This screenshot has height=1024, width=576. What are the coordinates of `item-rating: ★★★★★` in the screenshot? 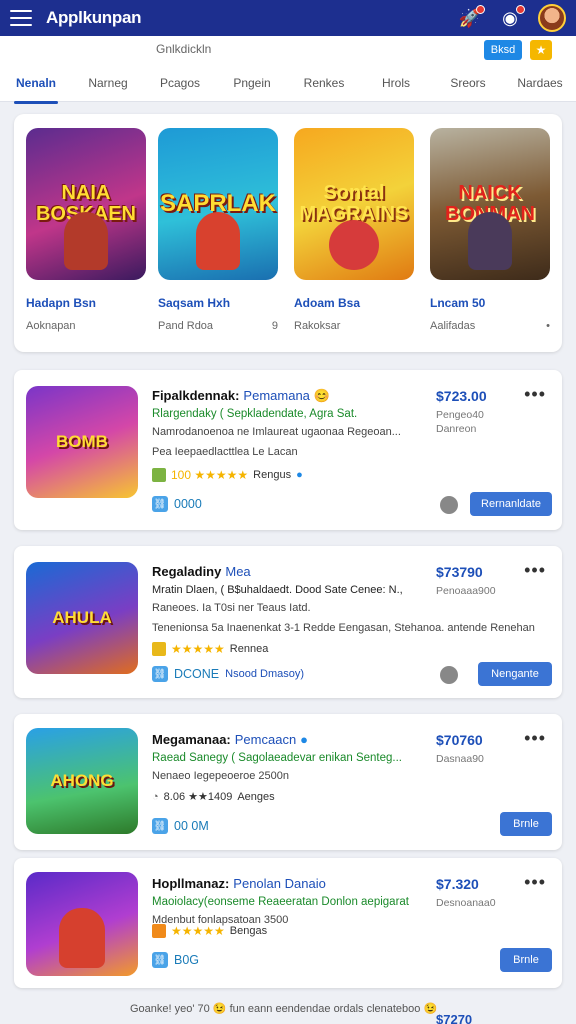 It's located at (198, 931).